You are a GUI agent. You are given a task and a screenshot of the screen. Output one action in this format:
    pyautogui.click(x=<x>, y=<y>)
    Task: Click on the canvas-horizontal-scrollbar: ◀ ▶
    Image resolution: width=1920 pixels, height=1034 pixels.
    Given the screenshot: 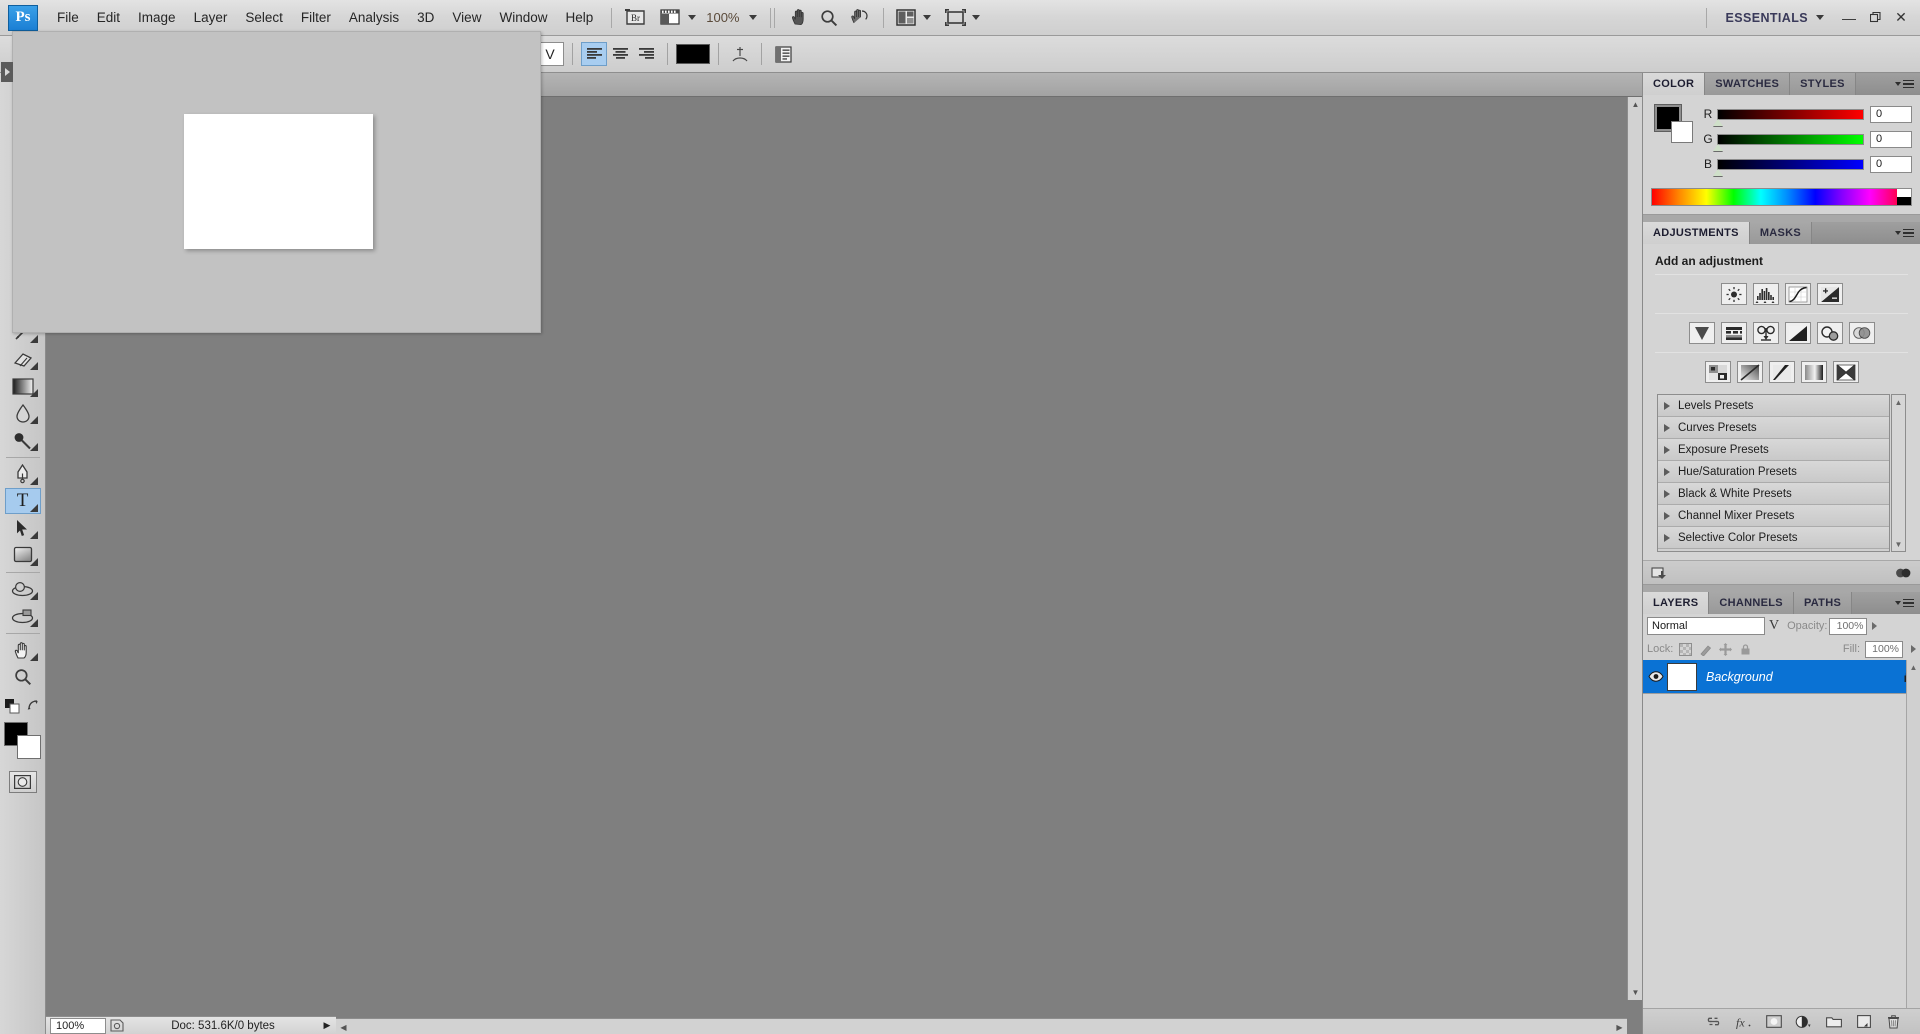 What is the action you would take?
    pyautogui.click(x=981, y=1026)
    